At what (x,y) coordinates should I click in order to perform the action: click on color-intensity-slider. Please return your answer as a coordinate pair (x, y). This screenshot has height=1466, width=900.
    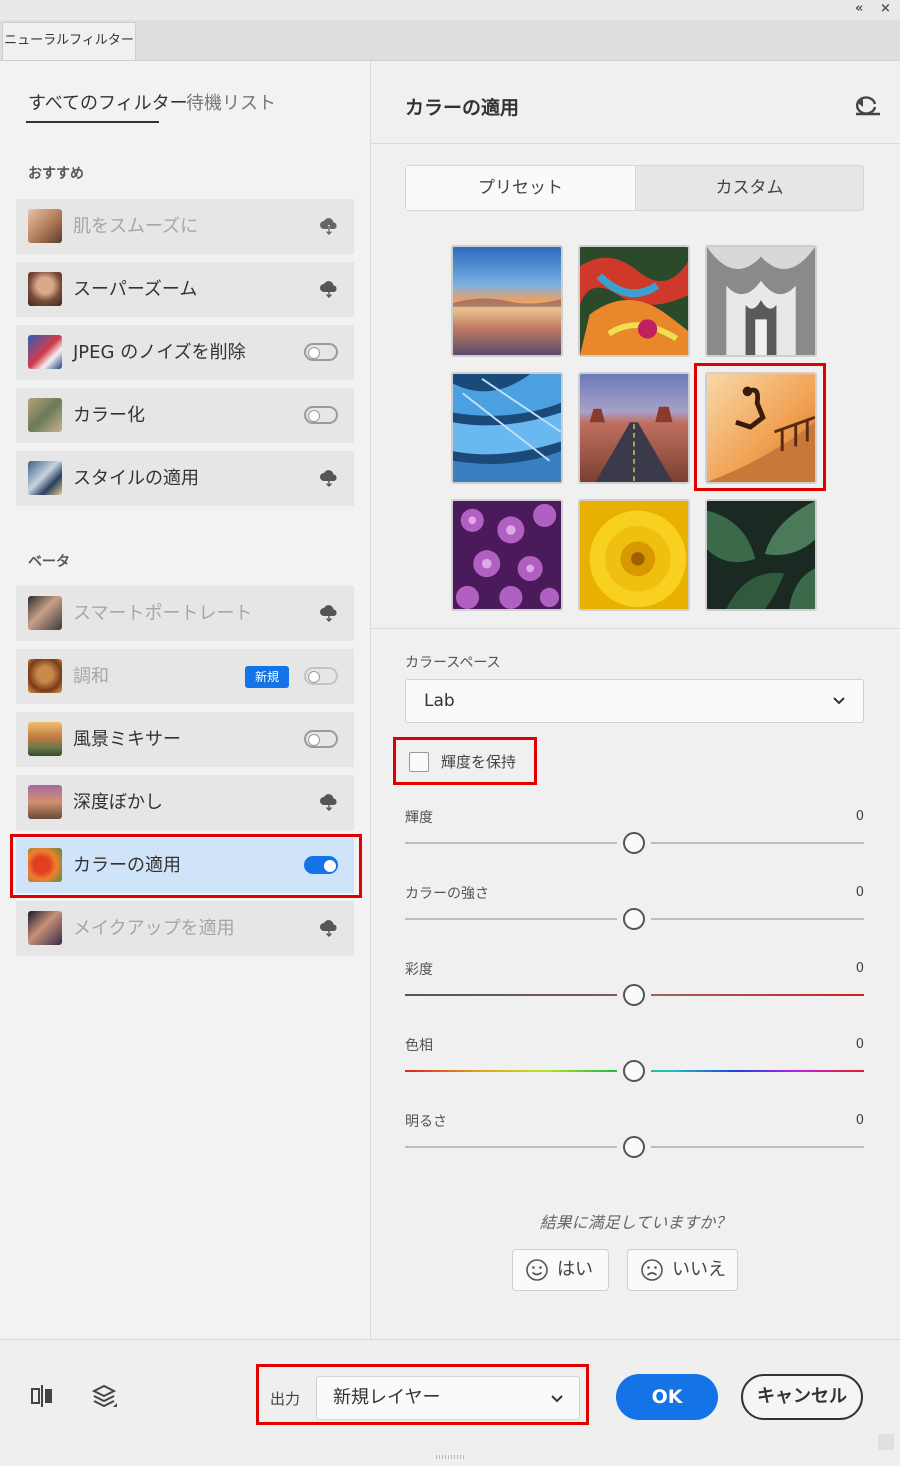
    Looking at the image, I should click on (634, 919).